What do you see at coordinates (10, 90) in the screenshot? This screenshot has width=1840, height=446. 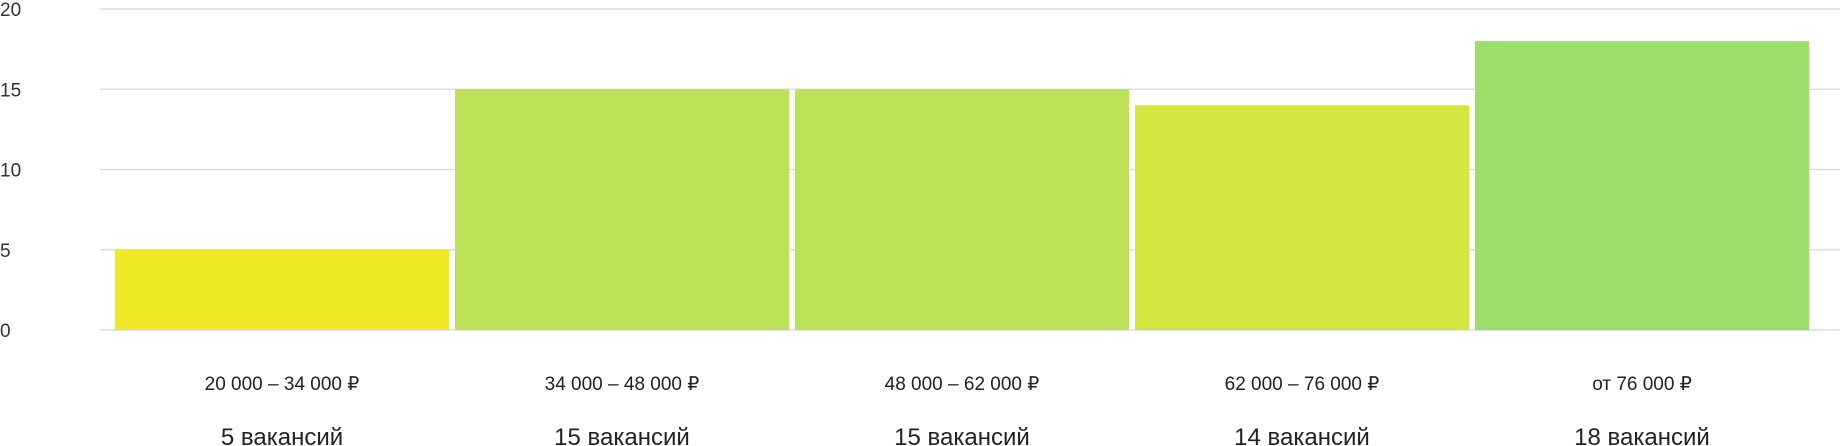 I see `y-tick-label: 15` at bounding box center [10, 90].